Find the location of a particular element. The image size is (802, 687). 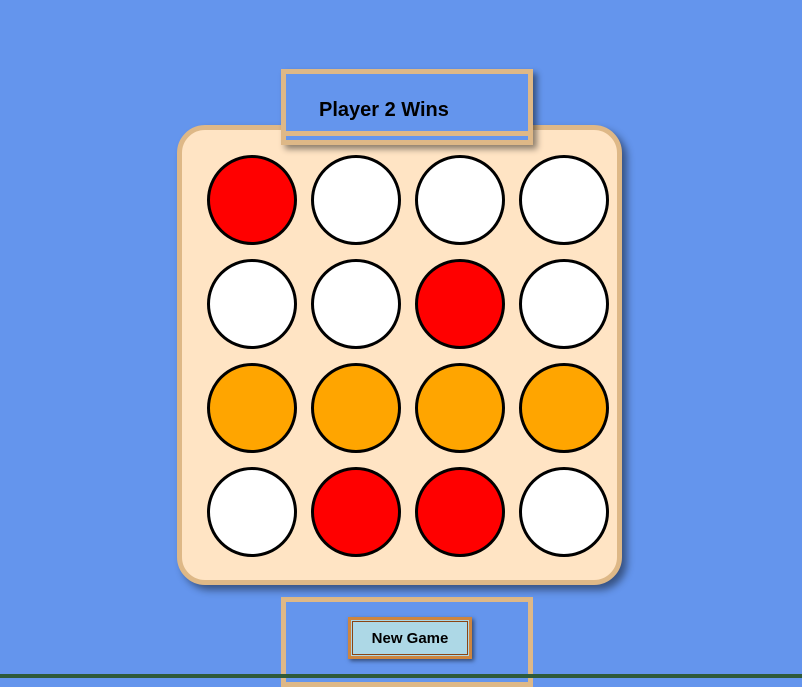

board-cell-r1-c3 is located at coordinates (460, 200).